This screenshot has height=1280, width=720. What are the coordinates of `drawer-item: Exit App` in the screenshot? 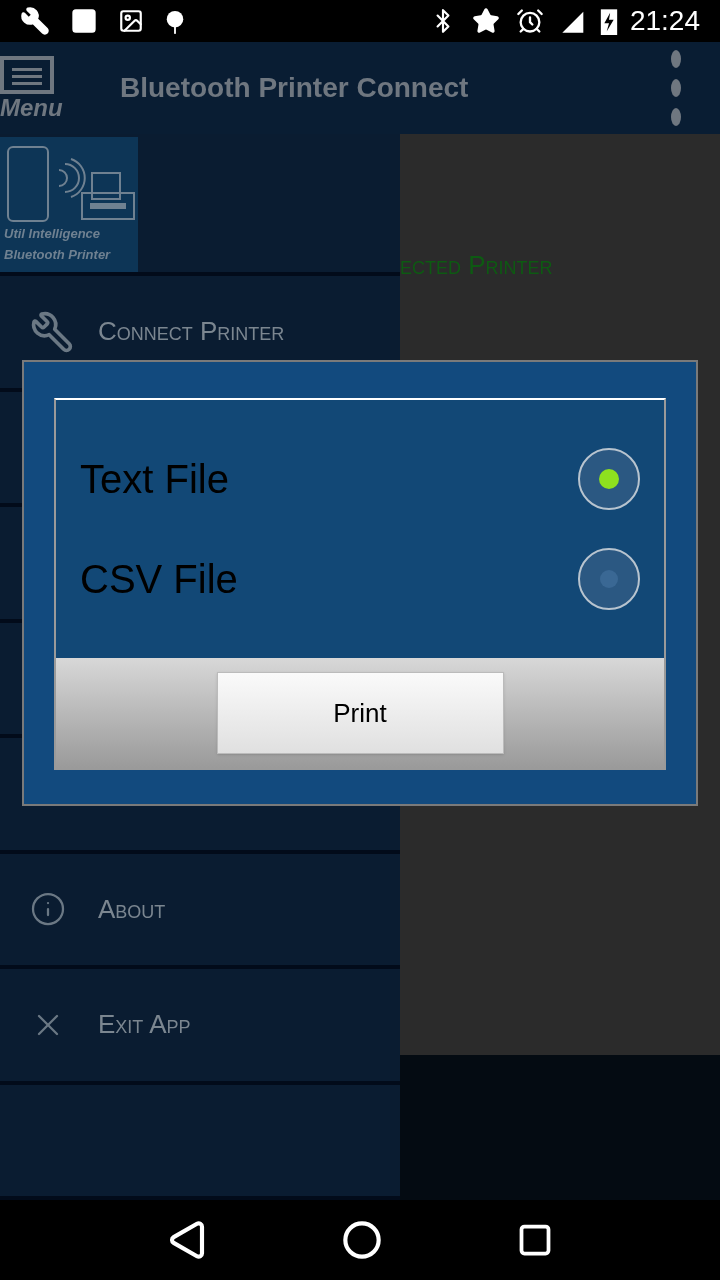 It's located at (200, 1025).